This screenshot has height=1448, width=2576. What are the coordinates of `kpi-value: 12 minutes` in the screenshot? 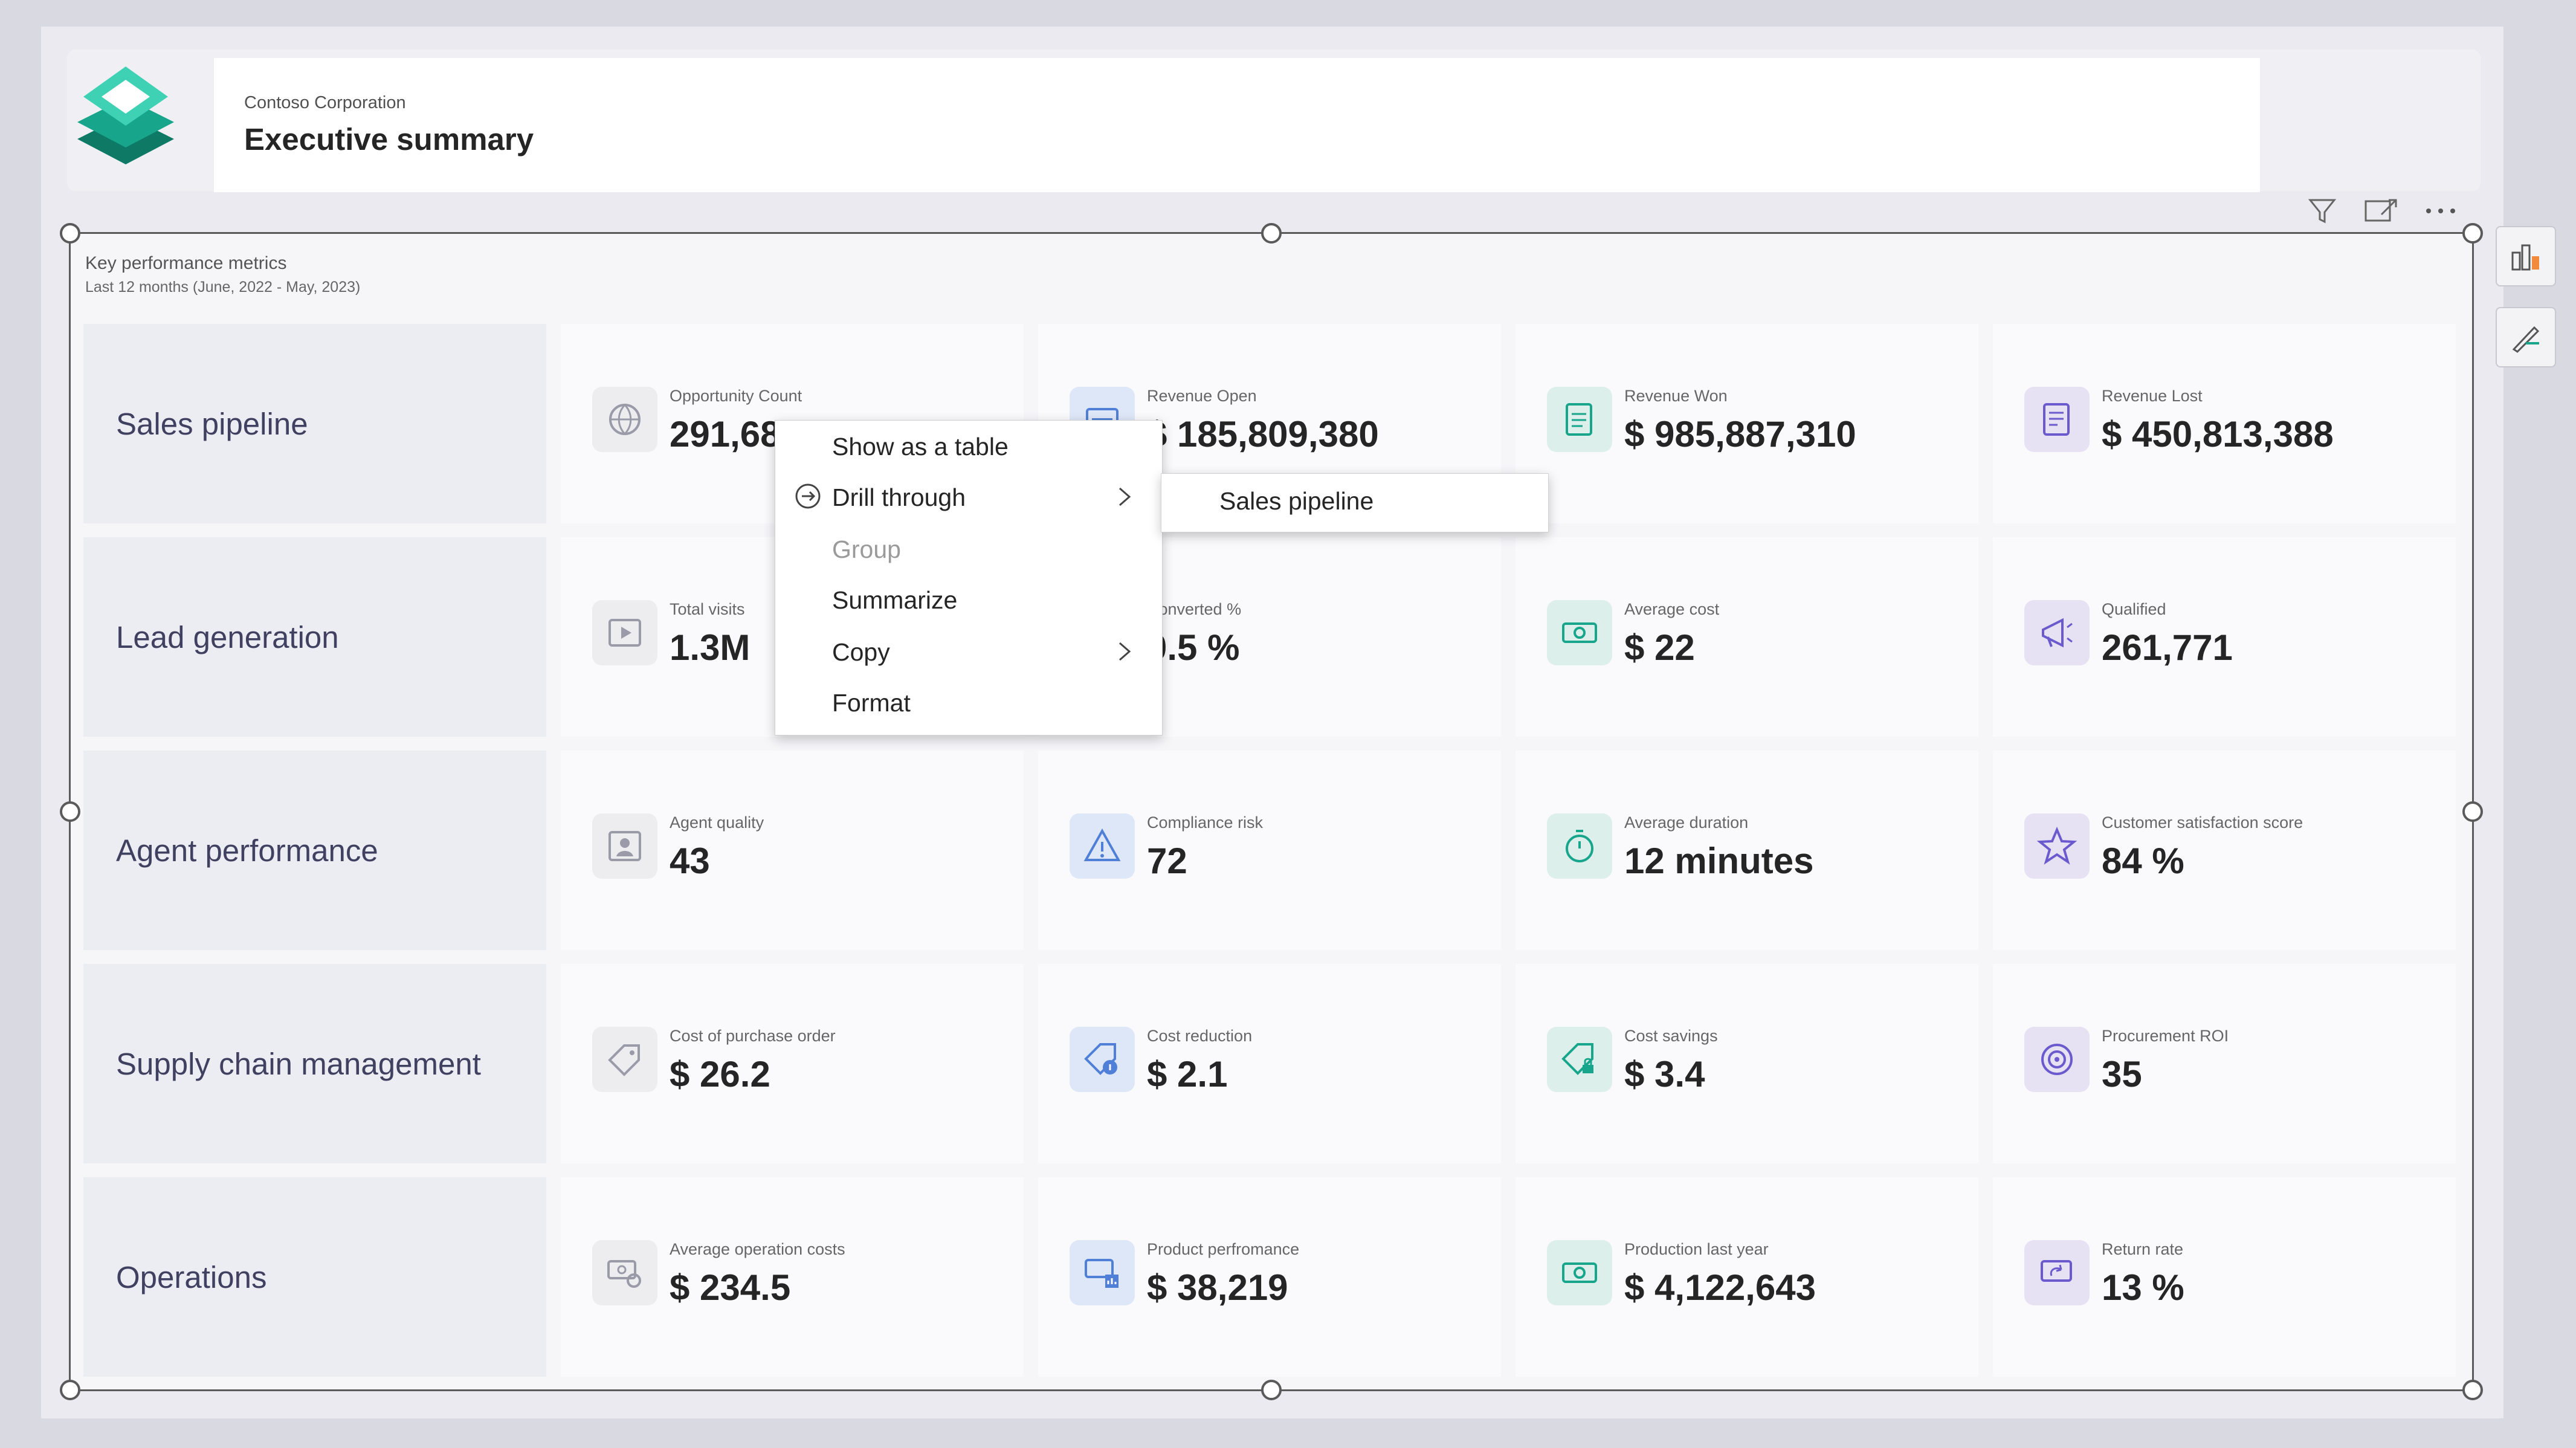 It's located at (1719, 861).